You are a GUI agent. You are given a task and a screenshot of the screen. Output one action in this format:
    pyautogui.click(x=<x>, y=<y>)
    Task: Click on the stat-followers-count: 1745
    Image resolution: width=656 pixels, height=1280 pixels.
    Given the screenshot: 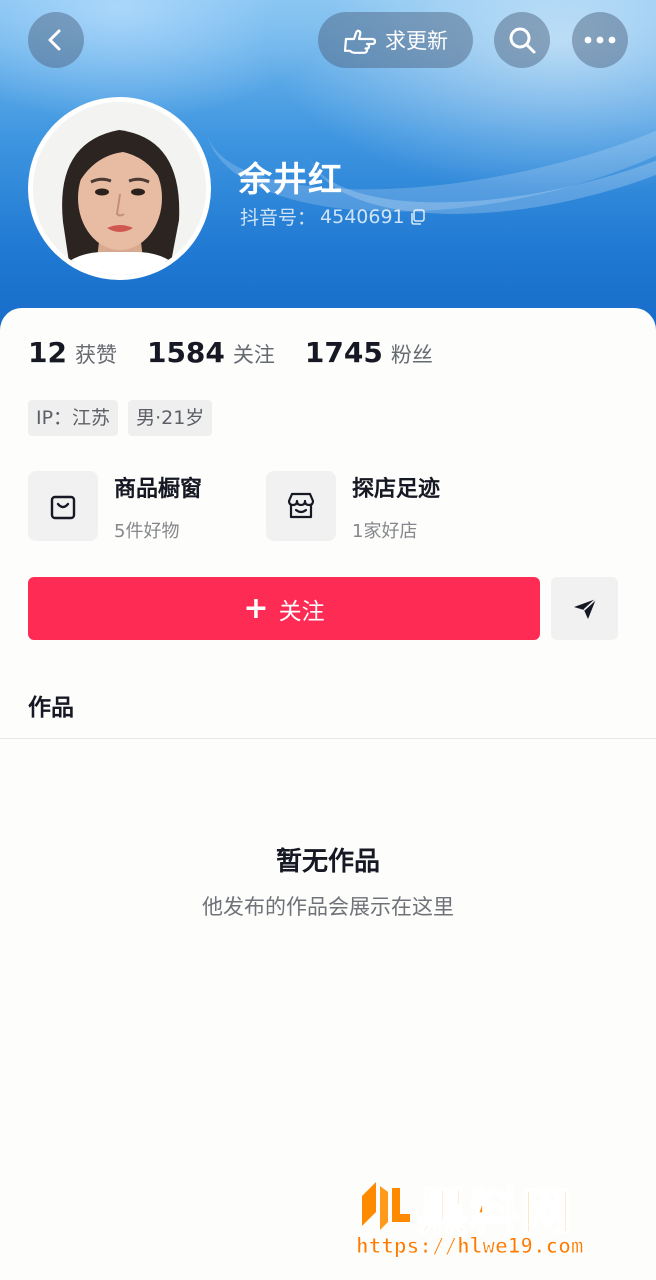 What is the action you would take?
    pyautogui.click(x=343, y=352)
    